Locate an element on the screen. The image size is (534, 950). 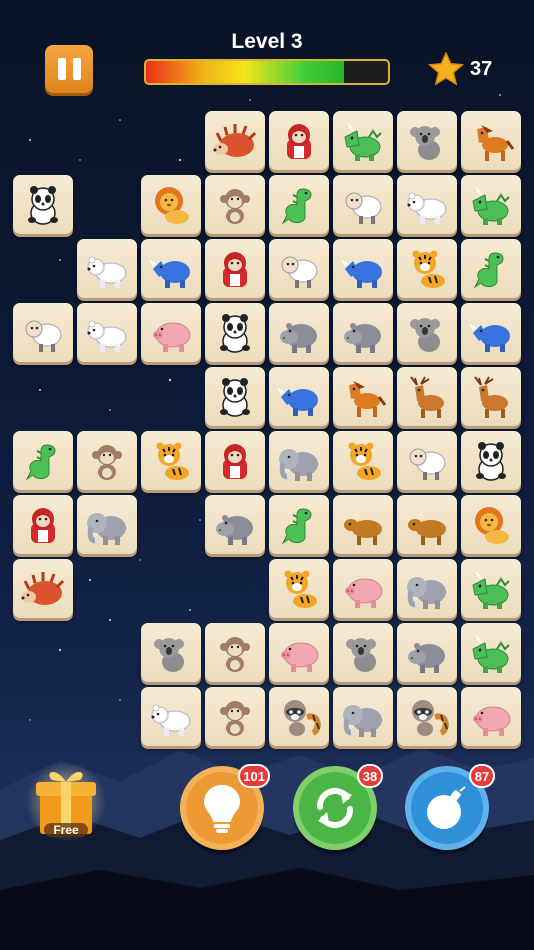
triceratops-icon is located at coordinates (491, 653).